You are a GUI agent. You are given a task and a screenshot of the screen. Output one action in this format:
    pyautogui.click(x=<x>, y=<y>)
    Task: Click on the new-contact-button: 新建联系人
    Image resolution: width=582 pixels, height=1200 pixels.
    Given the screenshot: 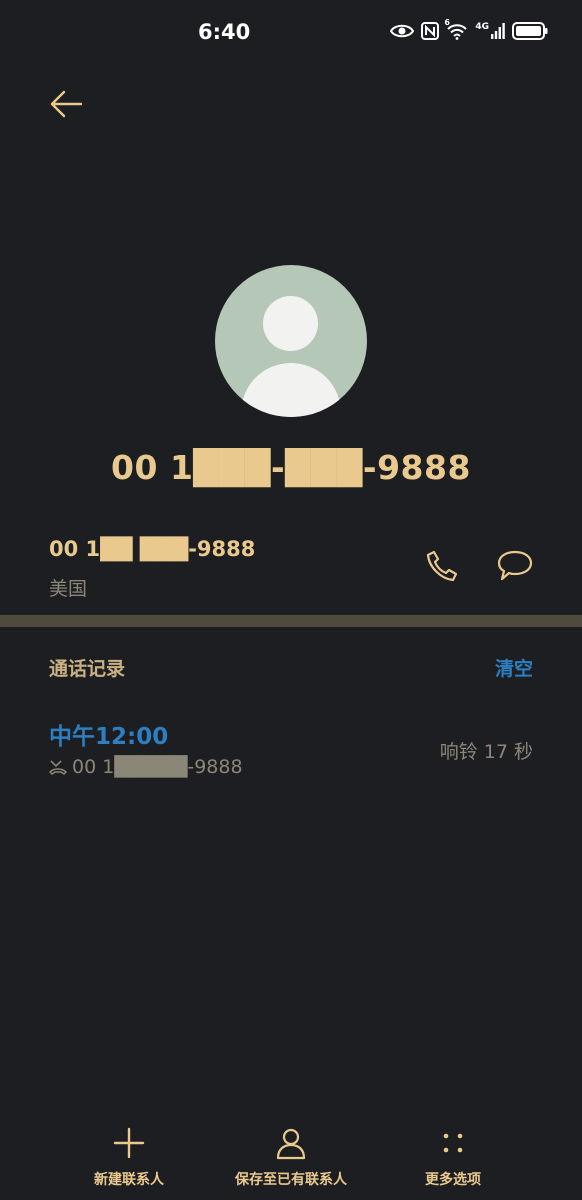 What is the action you would take?
    pyautogui.click(x=129, y=1157)
    